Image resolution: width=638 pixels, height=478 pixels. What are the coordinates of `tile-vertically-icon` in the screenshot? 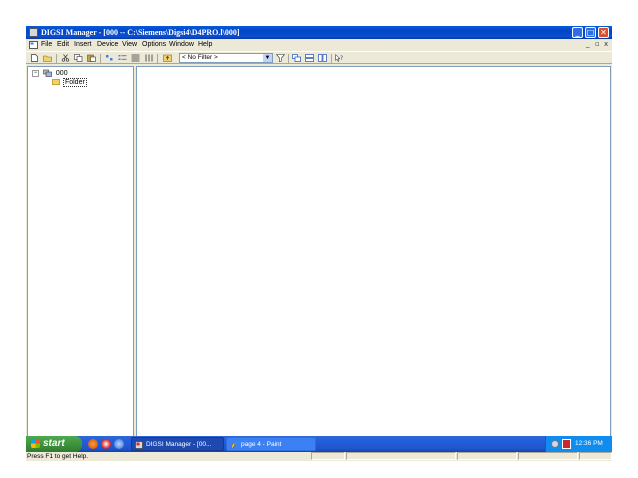 It's located at (322, 58).